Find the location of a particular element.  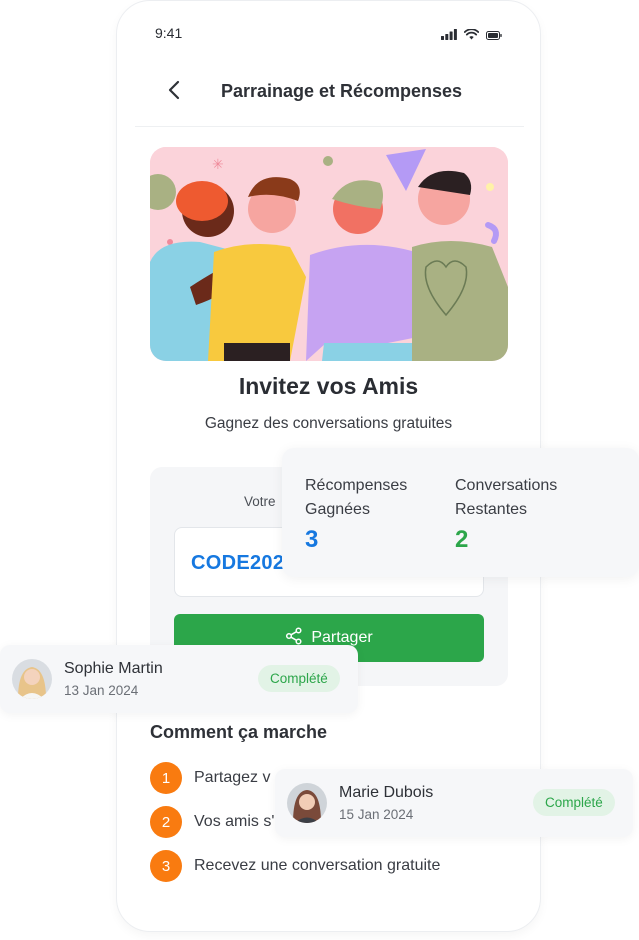

battery-icon is located at coordinates (494, 36).